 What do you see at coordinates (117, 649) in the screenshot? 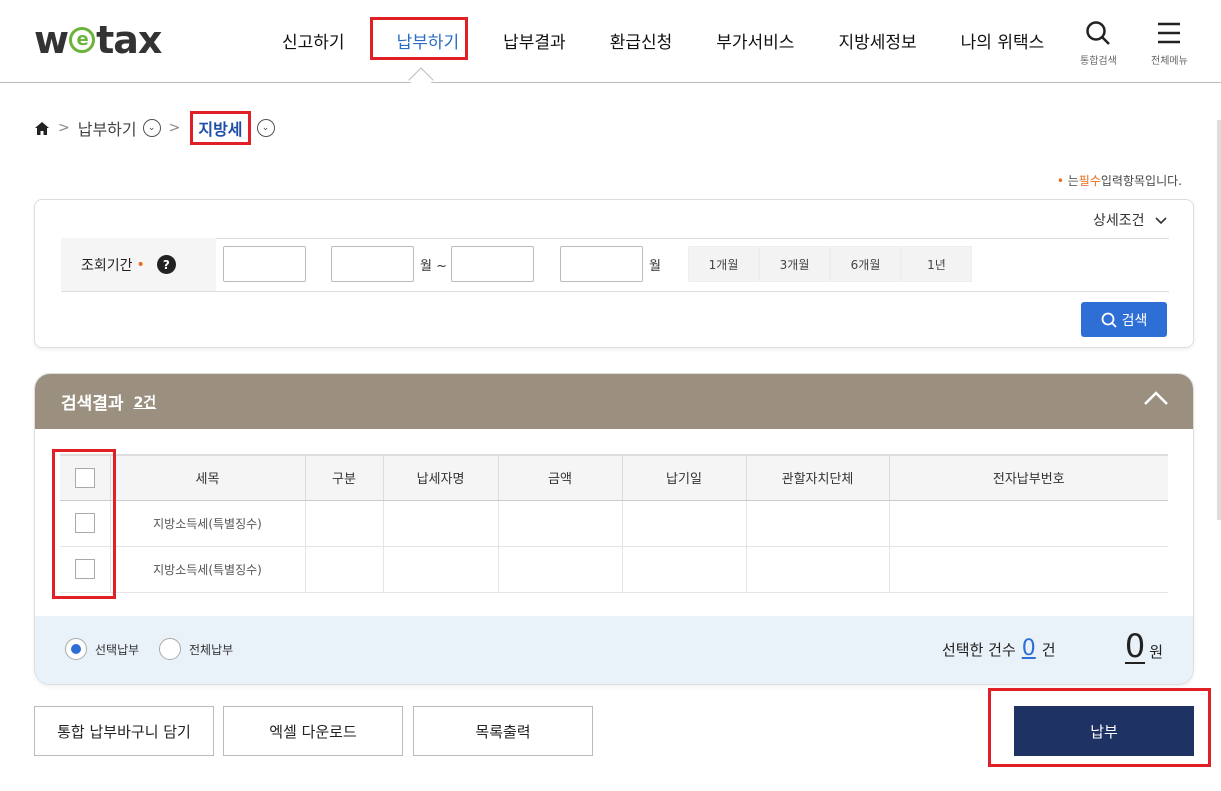
I see `radio-selected-label: 선택납부` at bounding box center [117, 649].